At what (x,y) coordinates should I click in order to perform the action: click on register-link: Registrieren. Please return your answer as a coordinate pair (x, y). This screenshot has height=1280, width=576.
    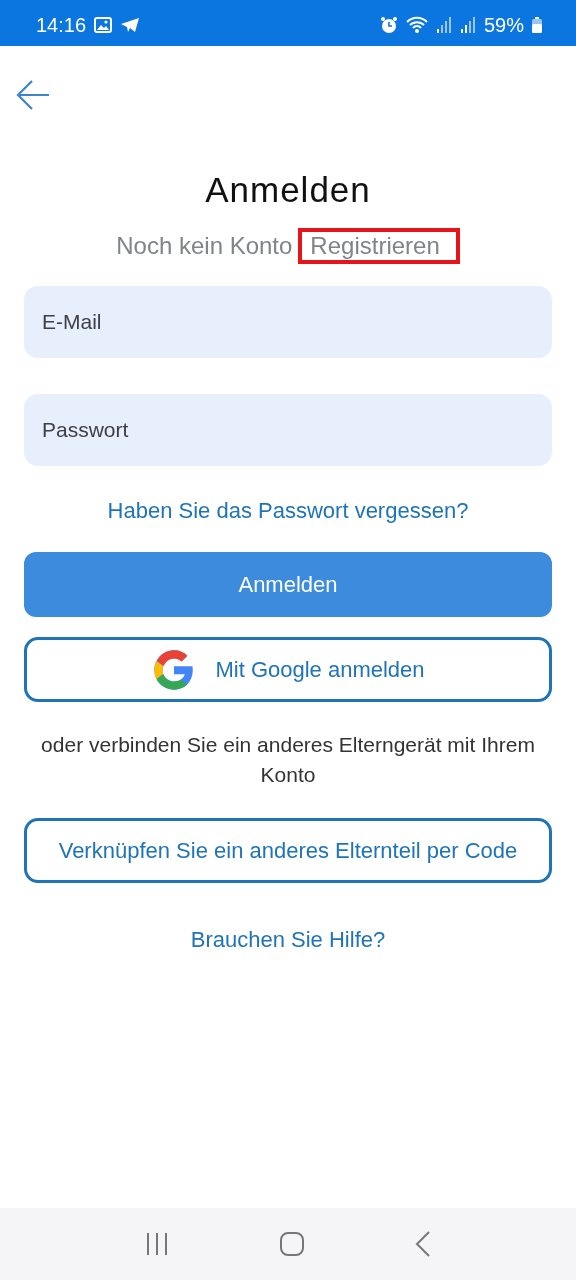
    Looking at the image, I should click on (379, 246).